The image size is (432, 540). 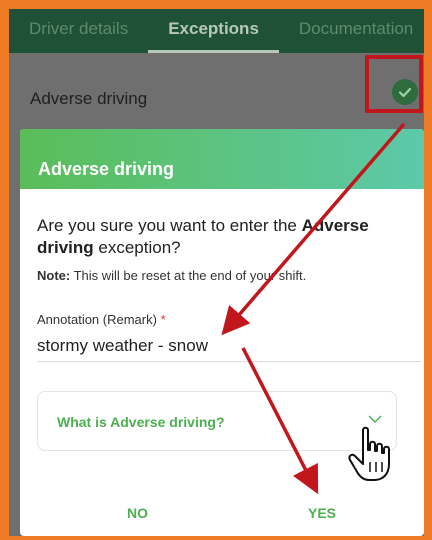 I want to click on annotation-label-text: Annotation (Remark), so click(x=97, y=319).